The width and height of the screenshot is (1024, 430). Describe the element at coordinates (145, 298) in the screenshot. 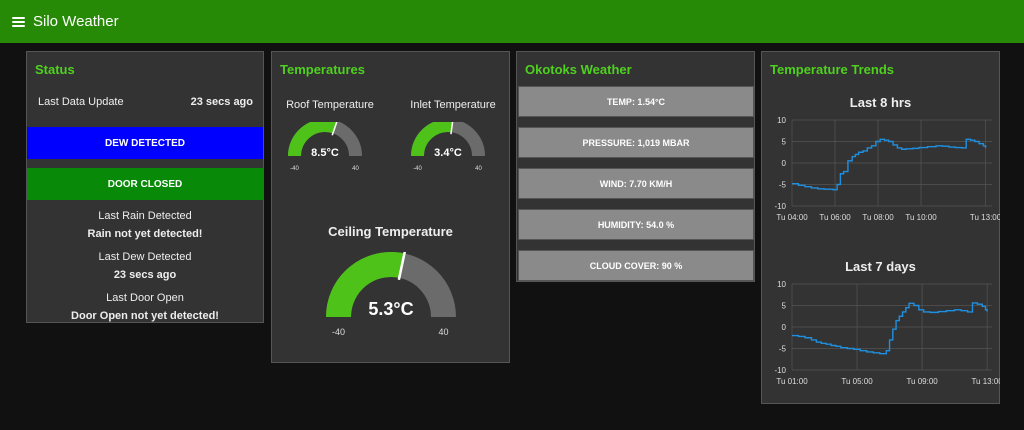

I see `last-door-label: Last Door Open` at that location.